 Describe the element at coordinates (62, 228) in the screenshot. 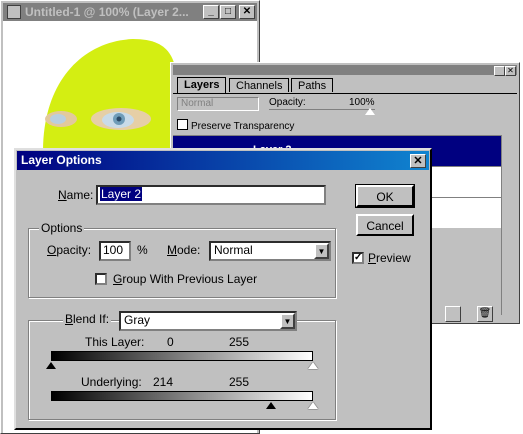

I see `options-group-label: Options` at that location.